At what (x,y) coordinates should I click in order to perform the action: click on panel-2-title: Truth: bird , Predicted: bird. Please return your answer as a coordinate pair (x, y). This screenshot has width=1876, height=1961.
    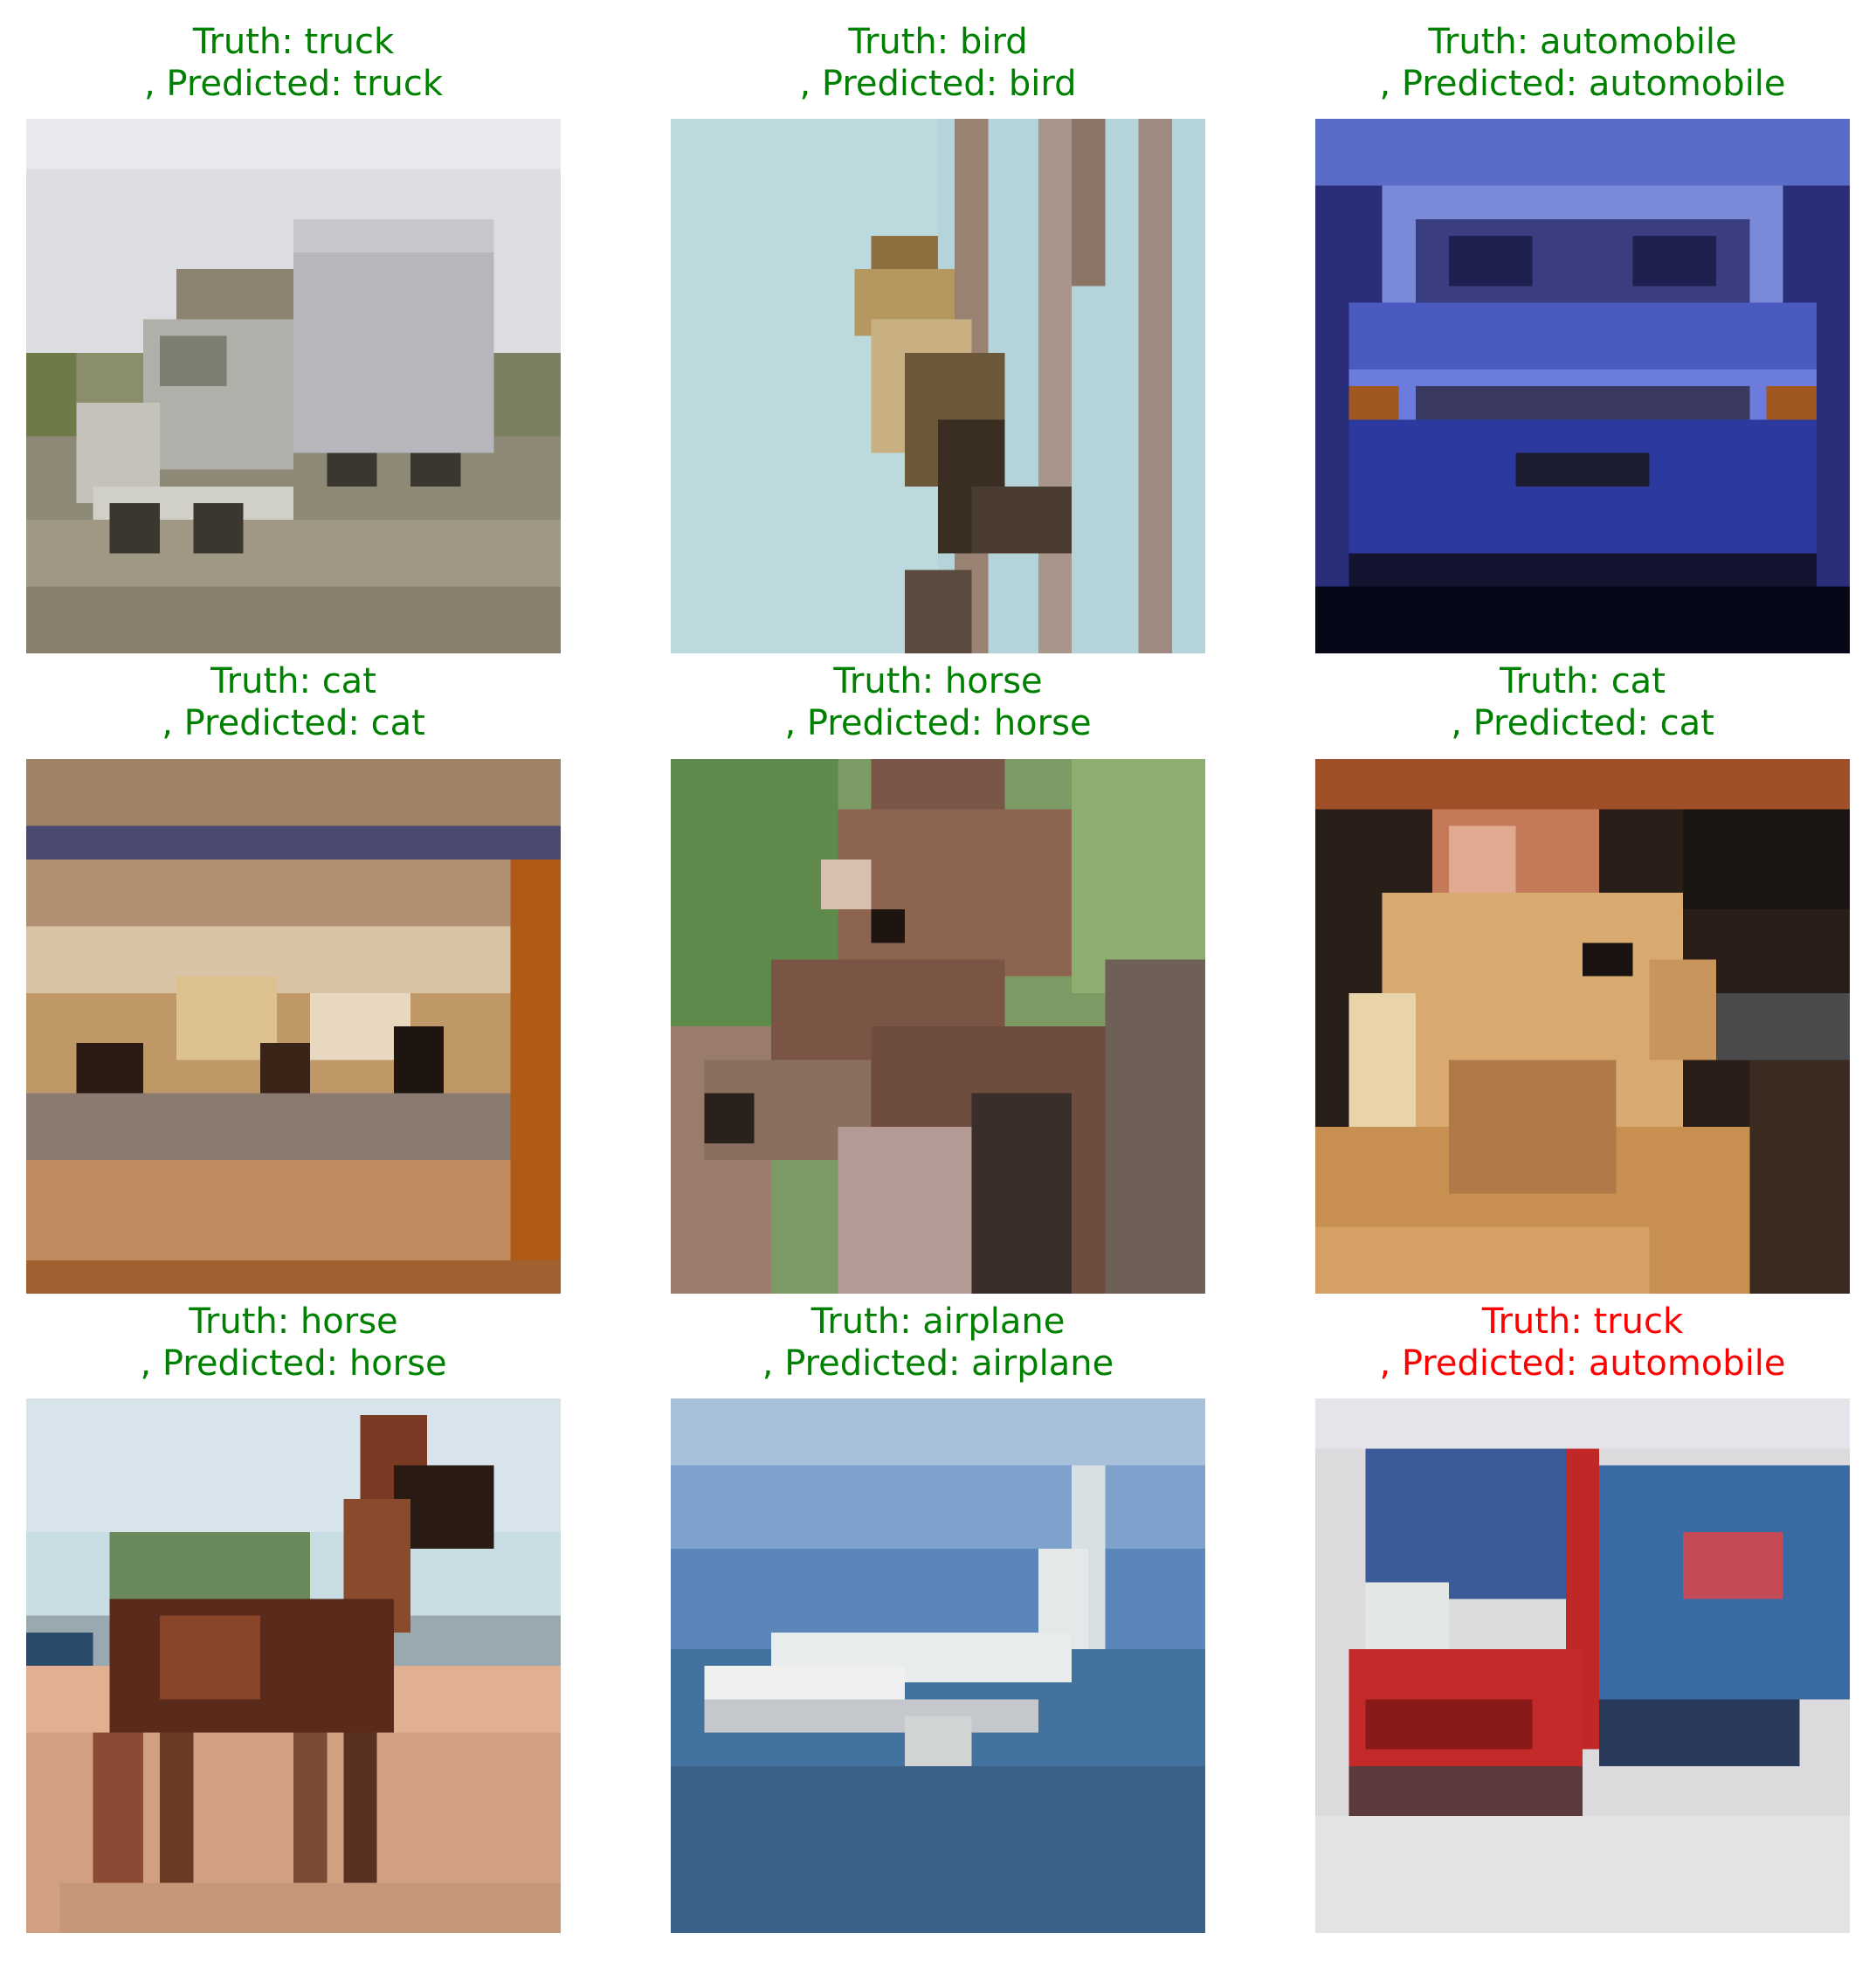
    Looking at the image, I should click on (938, 63).